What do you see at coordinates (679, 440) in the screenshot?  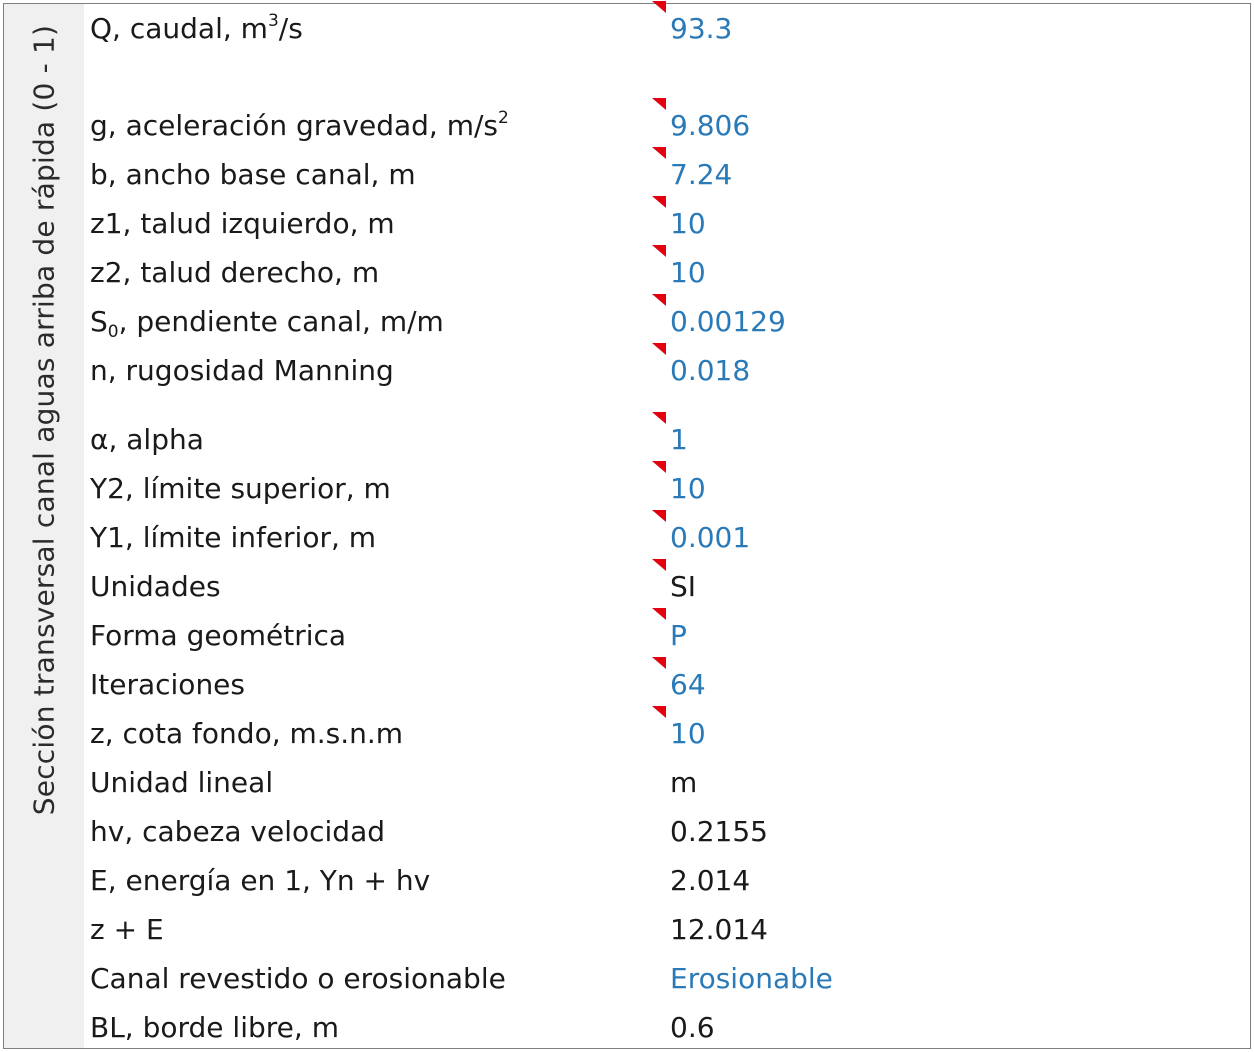 I see `input-value-cell: 1` at bounding box center [679, 440].